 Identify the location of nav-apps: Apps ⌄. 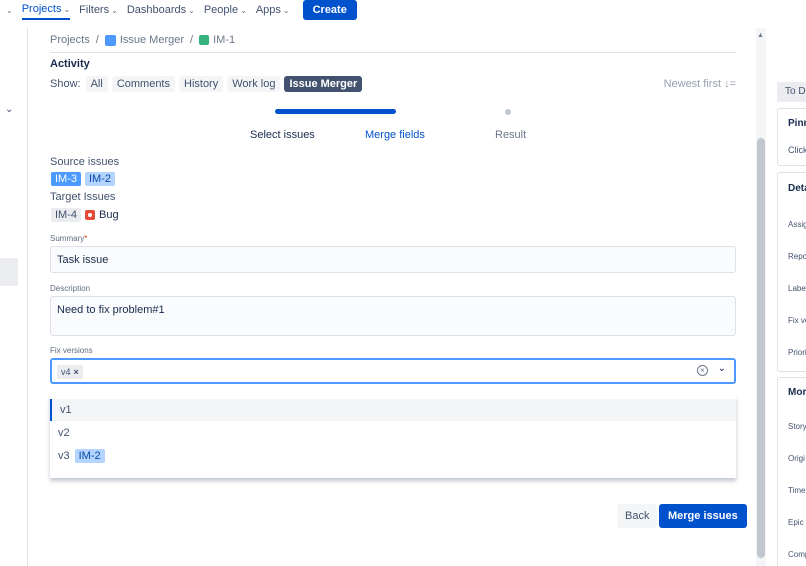
(273, 10).